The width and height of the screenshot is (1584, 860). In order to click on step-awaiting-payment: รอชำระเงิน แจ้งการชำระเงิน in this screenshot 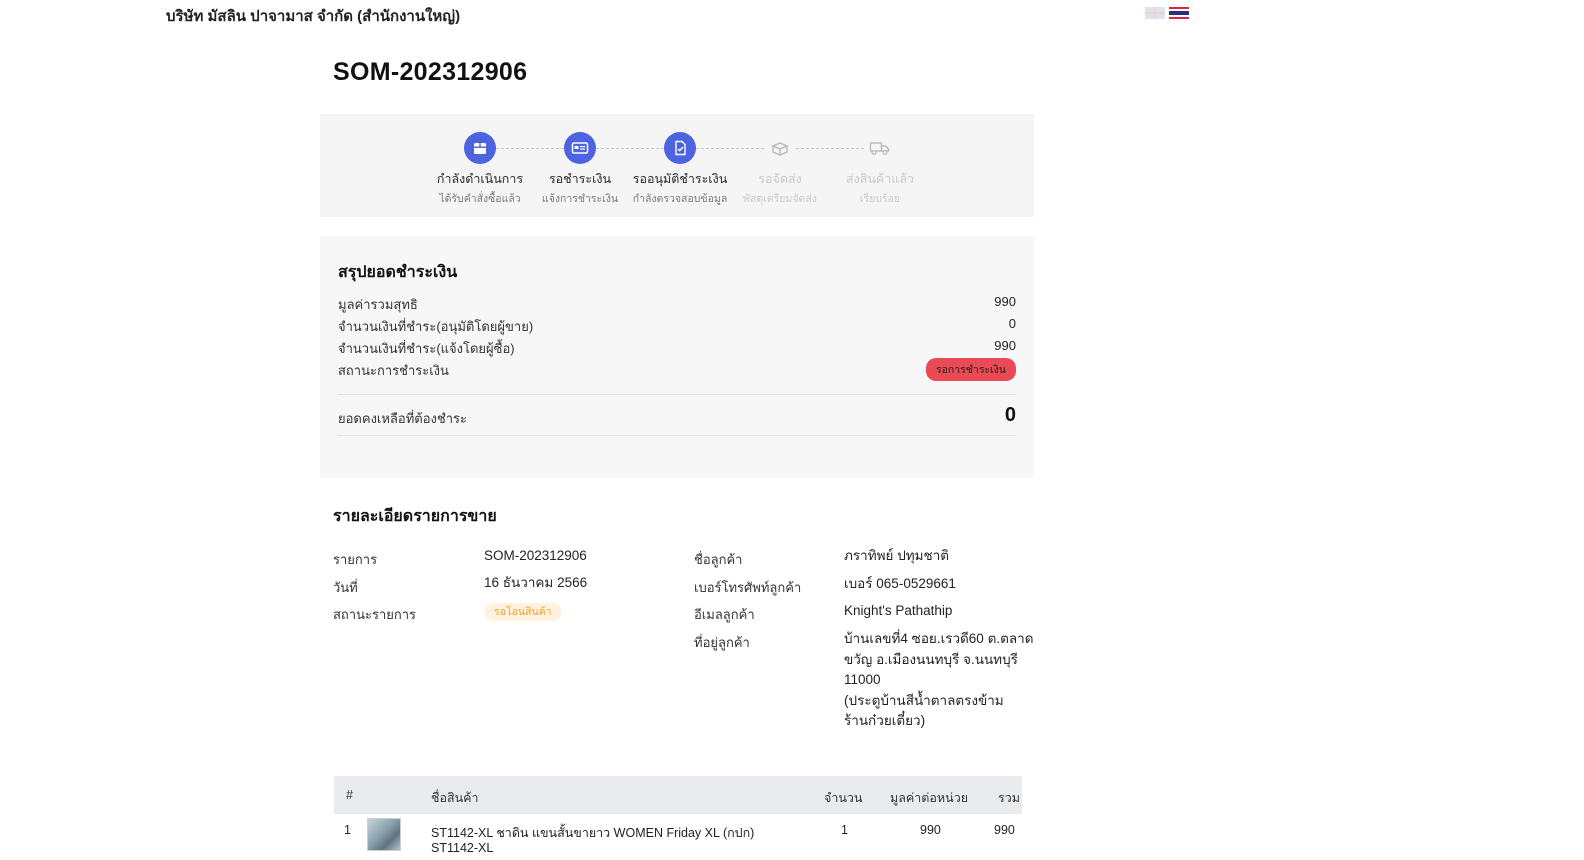, I will do `click(580, 169)`.